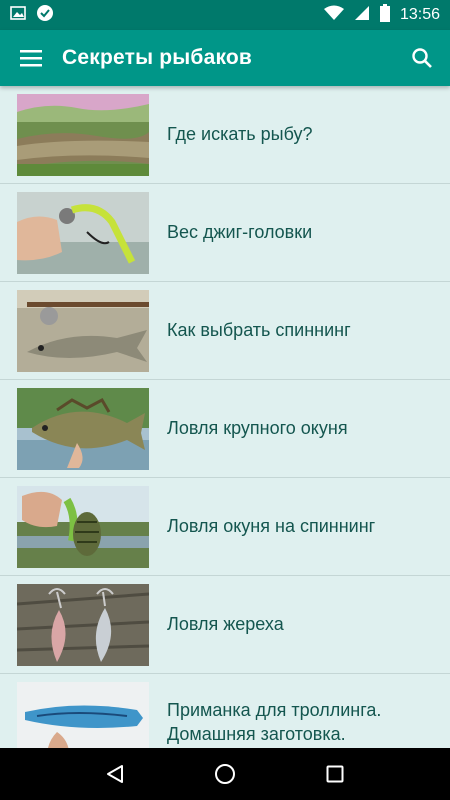  I want to click on trolling-lure-photo-thumbnail, so click(83, 714).